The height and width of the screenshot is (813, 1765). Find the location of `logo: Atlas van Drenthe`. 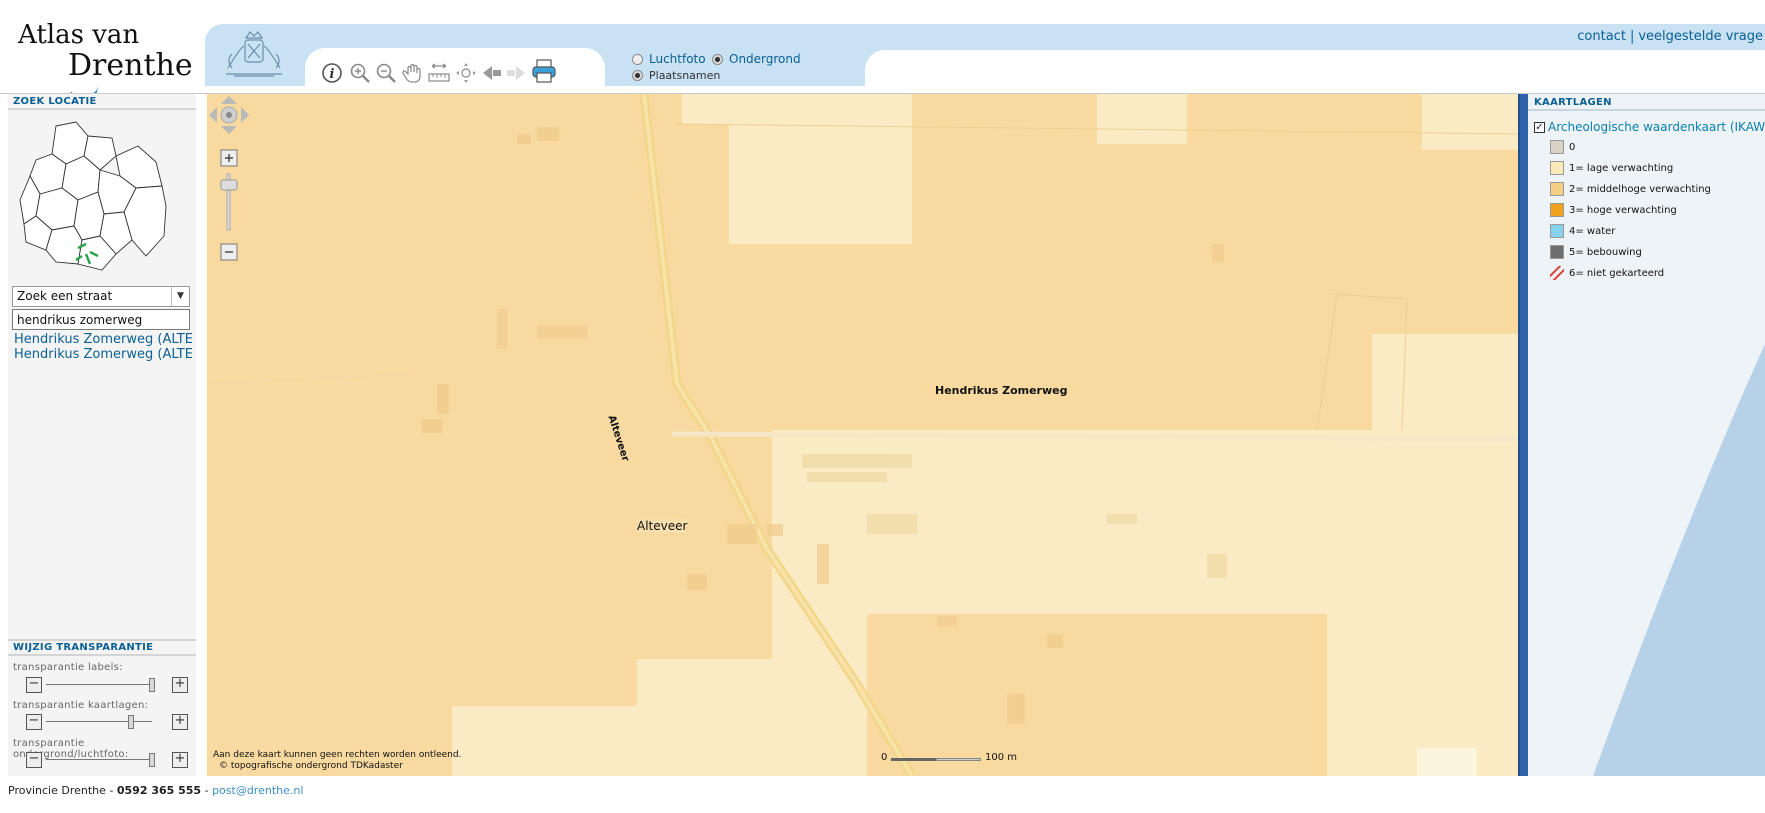

logo: Atlas van Drenthe is located at coordinates (103, 61).